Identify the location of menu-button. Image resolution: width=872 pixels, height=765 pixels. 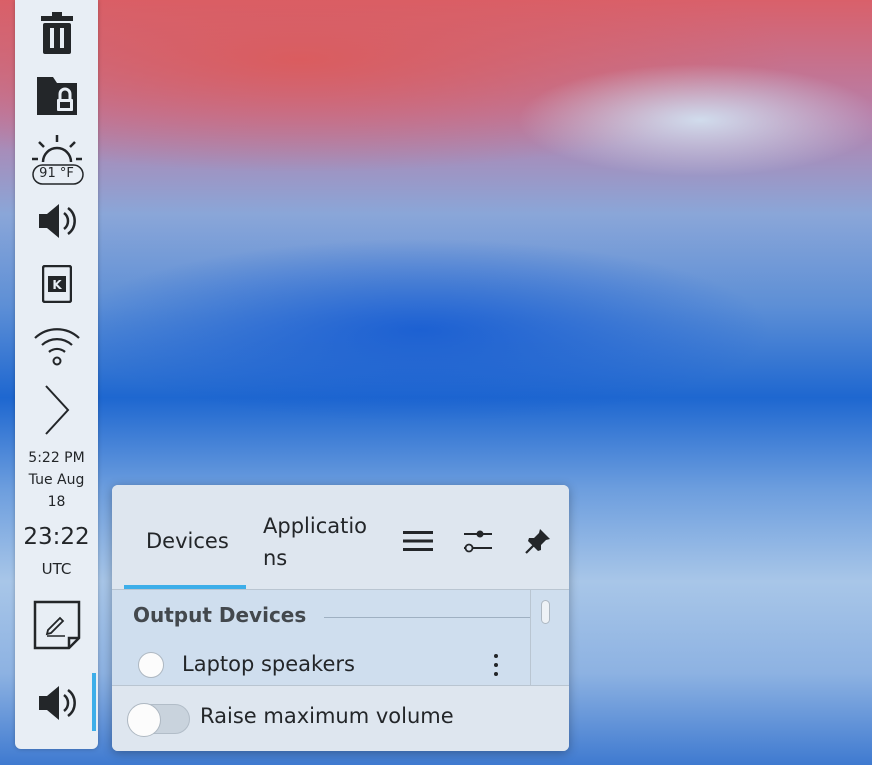
(418, 541).